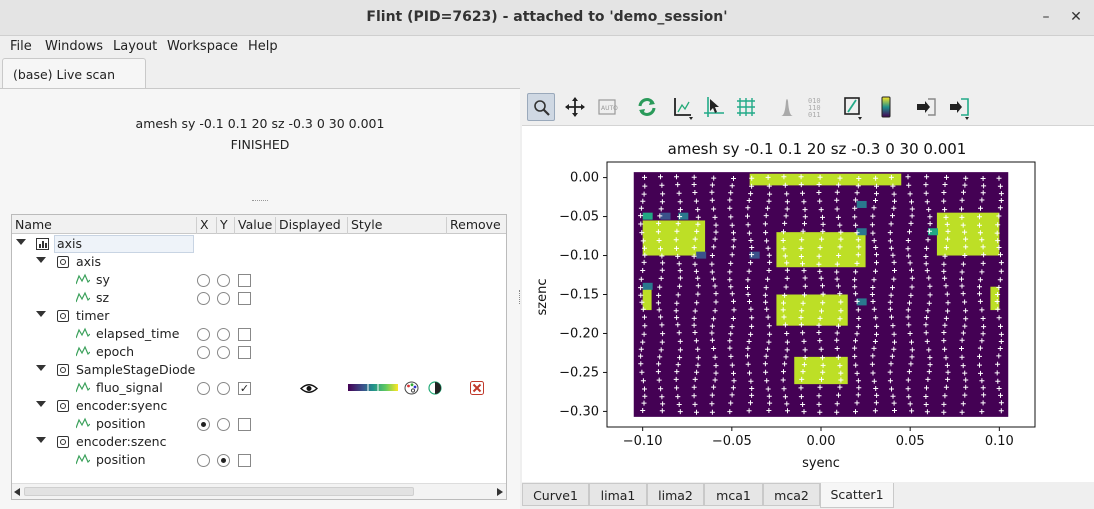  What do you see at coordinates (17, 492) in the screenshot?
I see `scroll-left-icon` at bounding box center [17, 492].